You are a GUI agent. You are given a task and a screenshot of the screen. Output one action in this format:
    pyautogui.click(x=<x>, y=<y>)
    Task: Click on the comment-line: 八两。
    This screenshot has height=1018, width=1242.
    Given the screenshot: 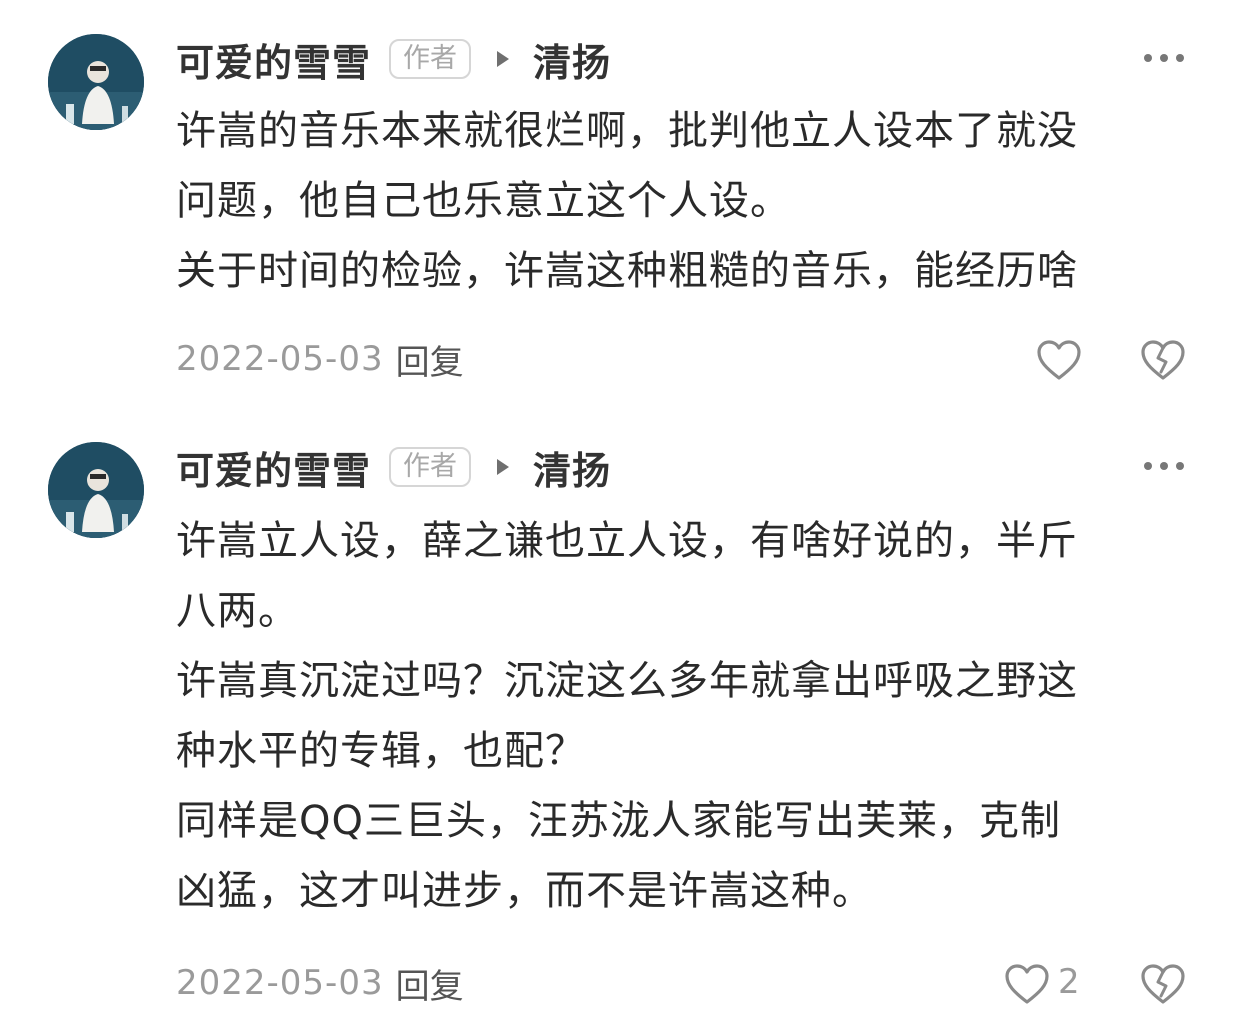 What is the action you would take?
    pyautogui.click(x=237, y=611)
    